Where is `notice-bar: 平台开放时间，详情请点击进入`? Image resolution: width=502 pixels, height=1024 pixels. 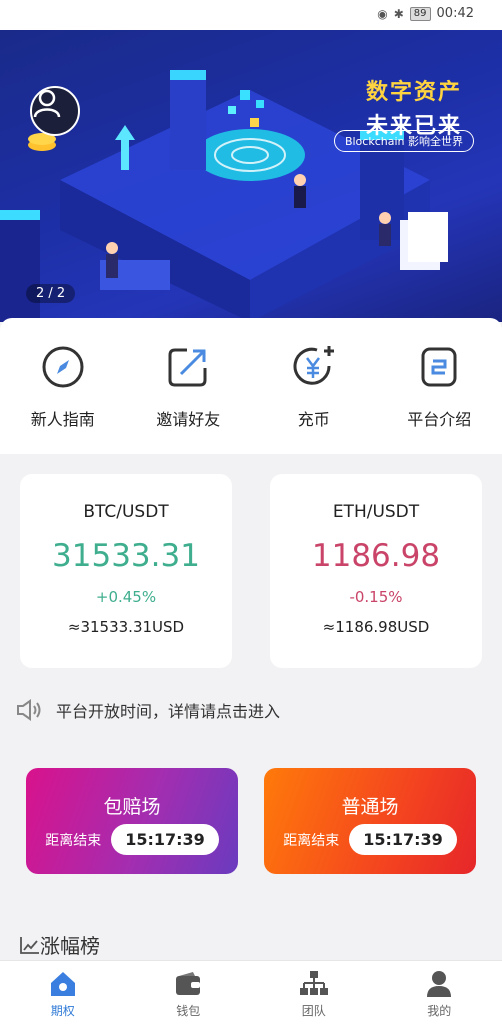
notice-bar: 平台开放时间，详情请点击进入 is located at coordinates (148, 710).